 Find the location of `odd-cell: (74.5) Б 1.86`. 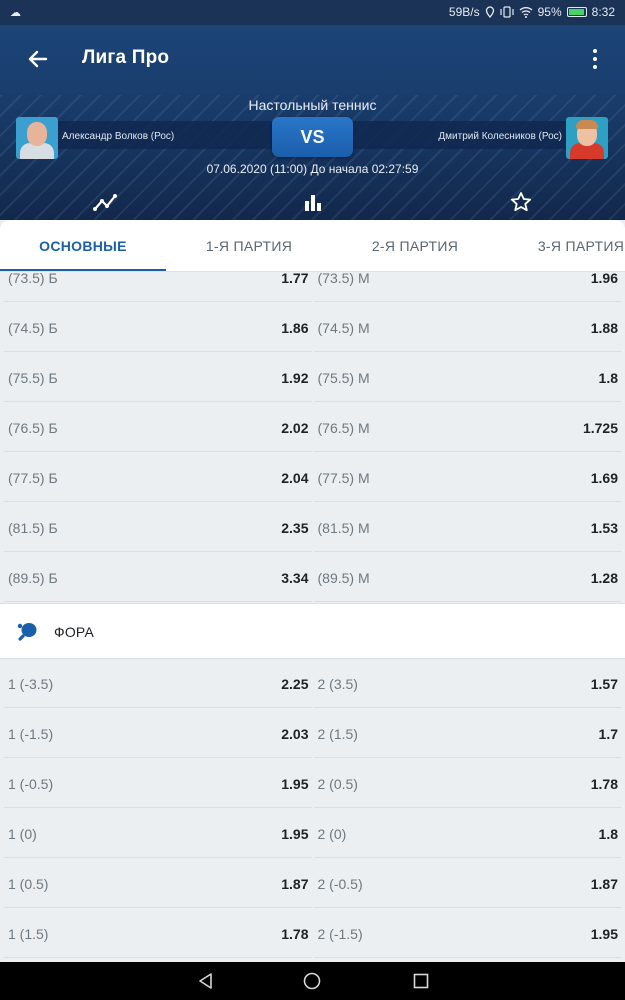

odd-cell: (74.5) Б 1.86 is located at coordinates (158, 328).